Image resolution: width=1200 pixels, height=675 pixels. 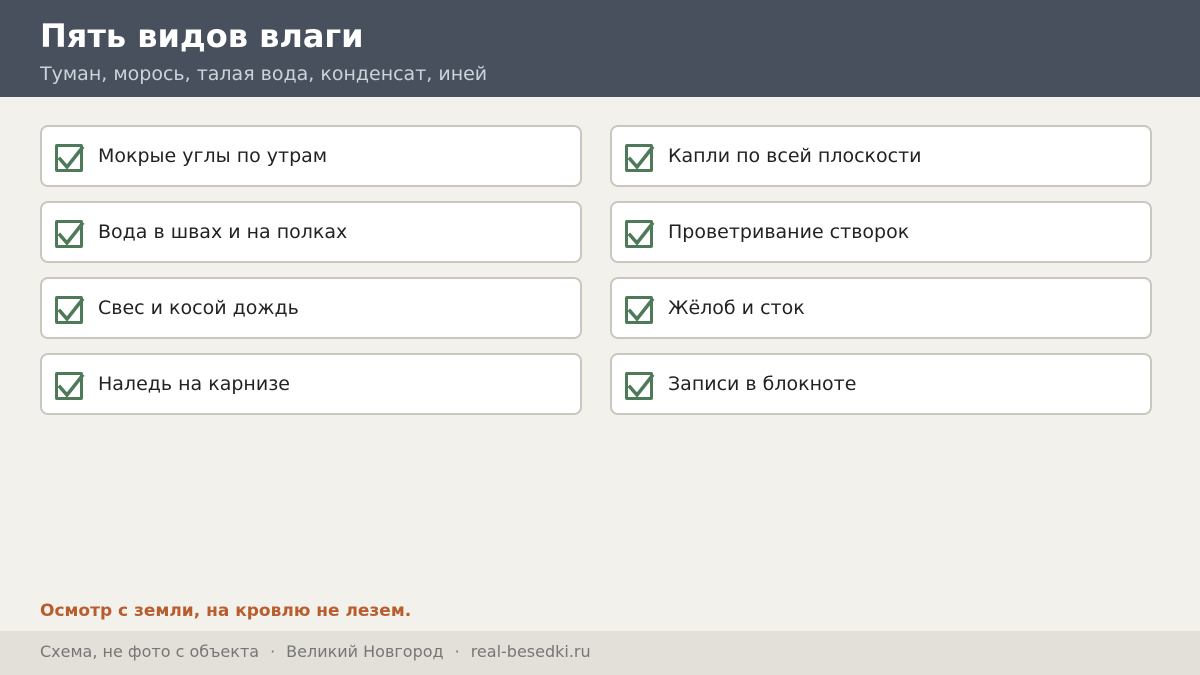 What do you see at coordinates (762, 384) in the screenshot?
I see `checklist-item-label: Записи в блокноте` at bounding box center [762, 384].